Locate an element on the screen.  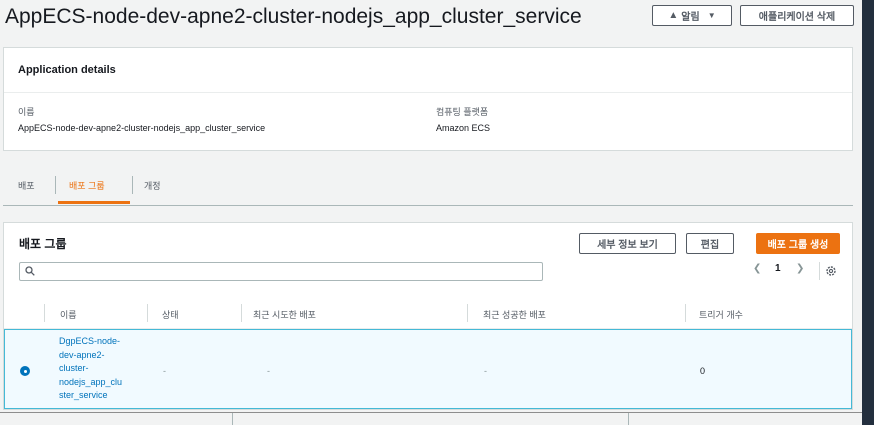
pager-separator is located at coordinates (819, 271).